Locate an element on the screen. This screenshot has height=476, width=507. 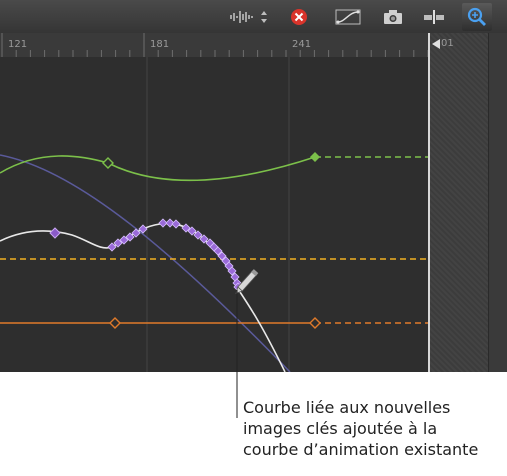
audio-waveform-icon is located at coordinates (242, 17).